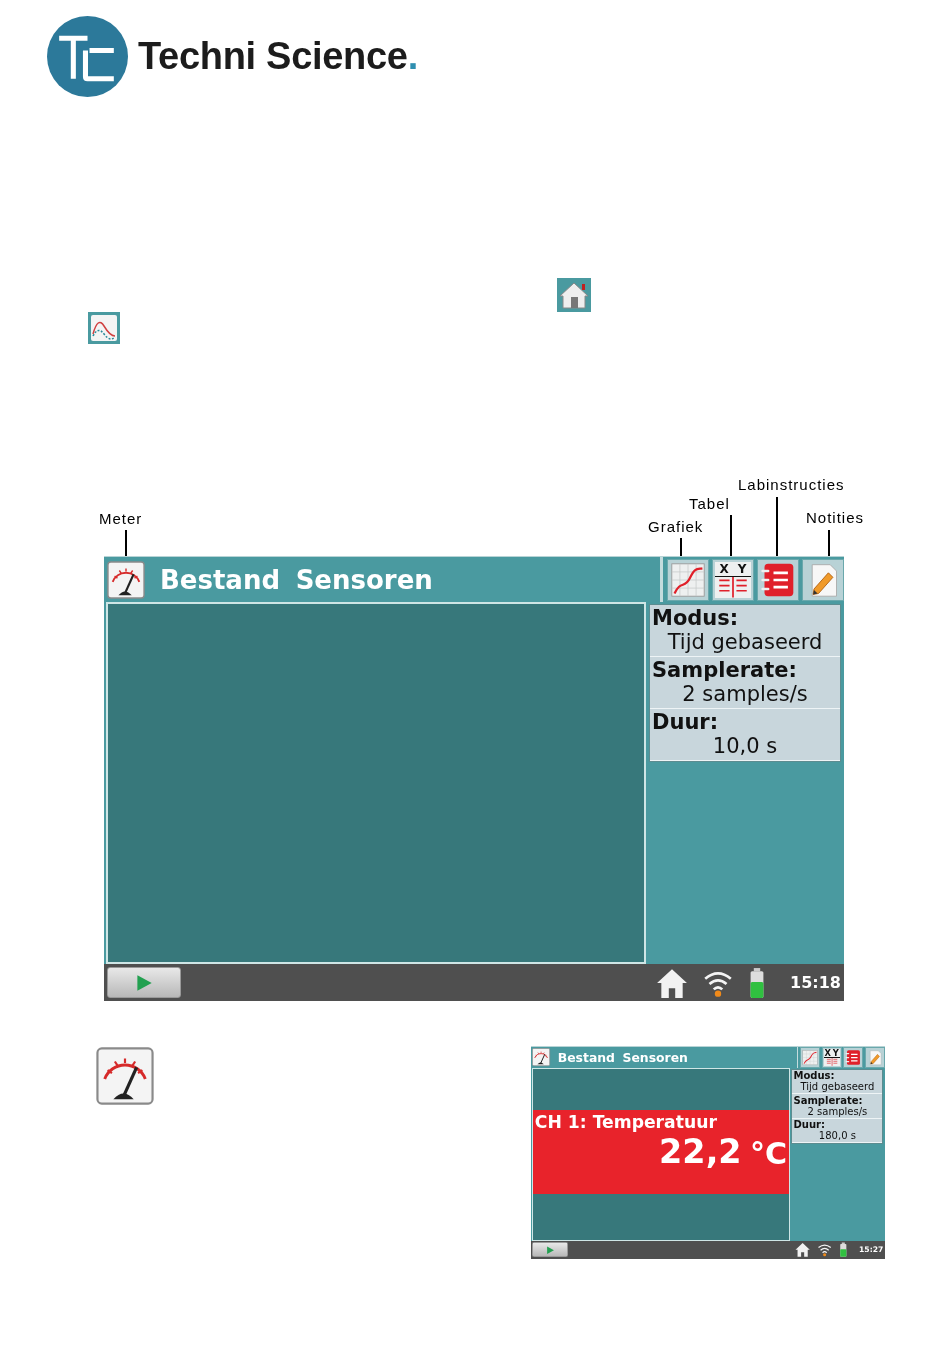  What do you see at coordinates (626, 1122) in the screenshot?
I see `channel-name: CH 1: Temperatuur` at bounding box center [626, 1122].